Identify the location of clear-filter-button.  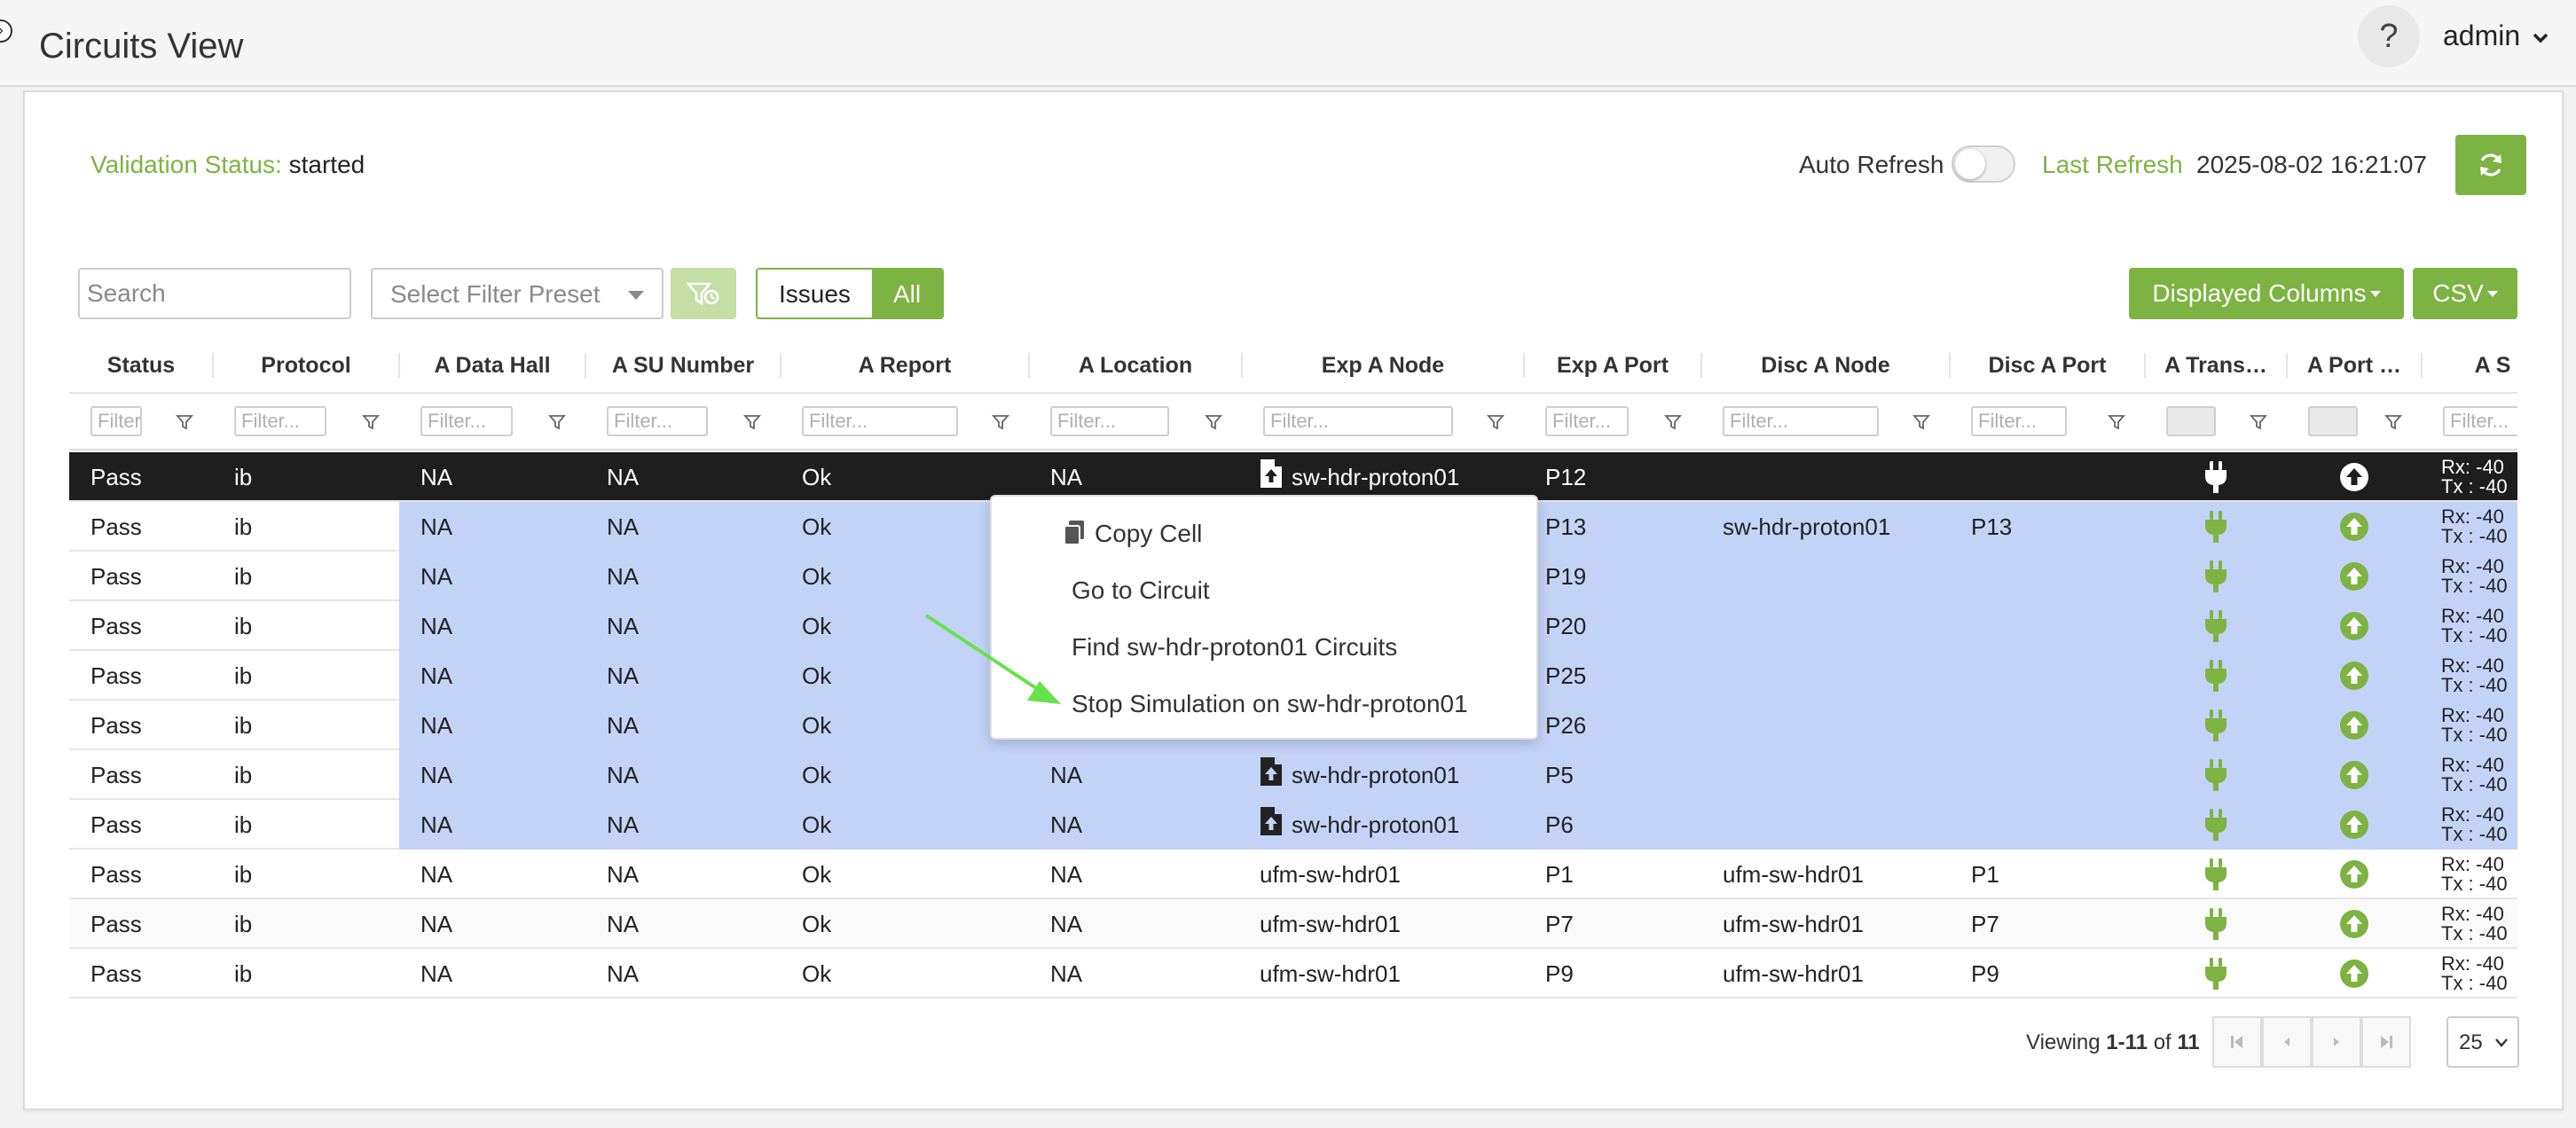
(703, 293).